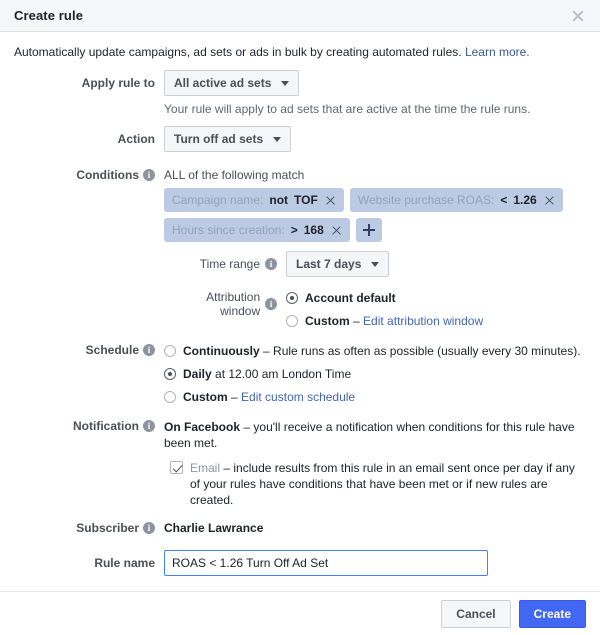 The image size is (600, 635). I want to click on subscriber-value: Charlie Lawrance, so click(214, 528).